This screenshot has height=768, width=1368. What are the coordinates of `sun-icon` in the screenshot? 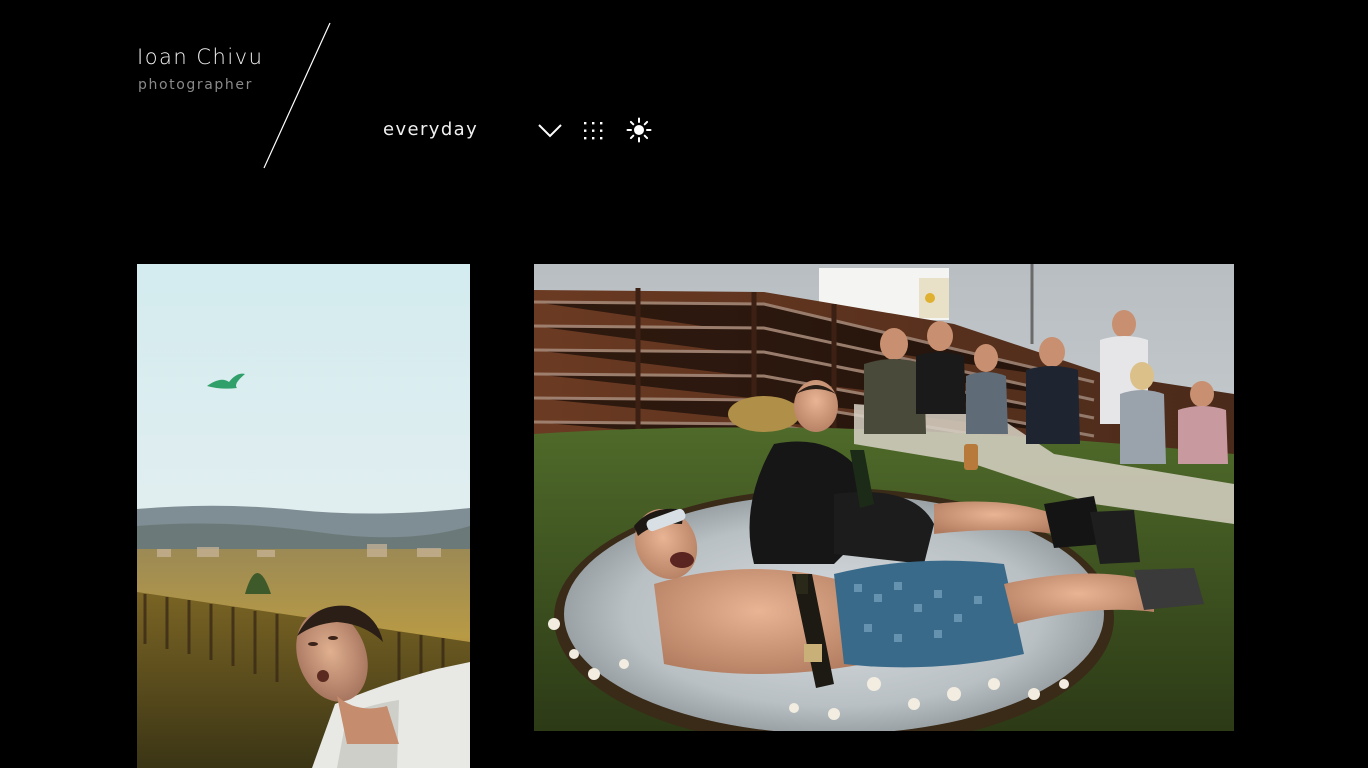 It's located at (639, 130).